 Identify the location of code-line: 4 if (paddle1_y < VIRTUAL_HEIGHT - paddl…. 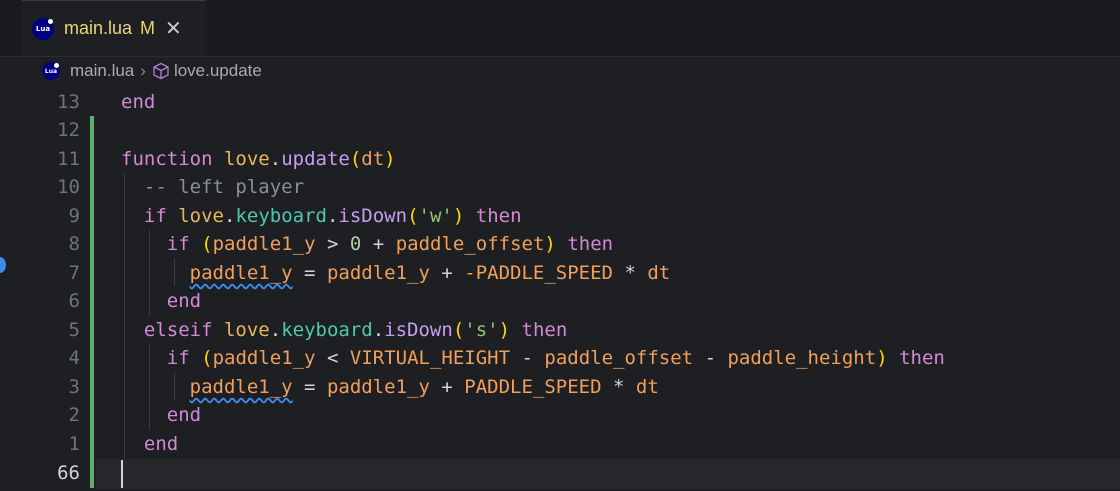
(560, 358).